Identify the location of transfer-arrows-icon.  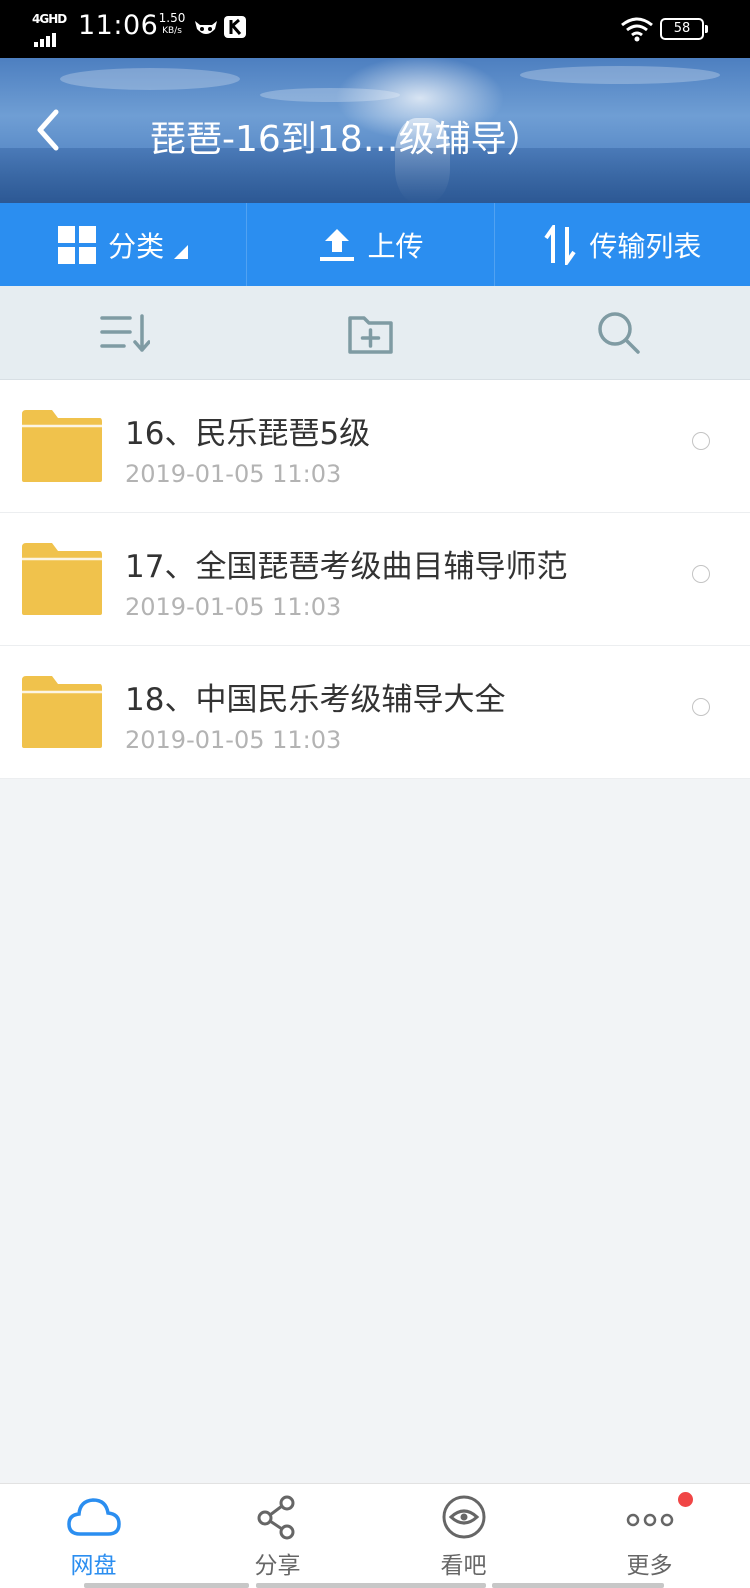
(560, 244).